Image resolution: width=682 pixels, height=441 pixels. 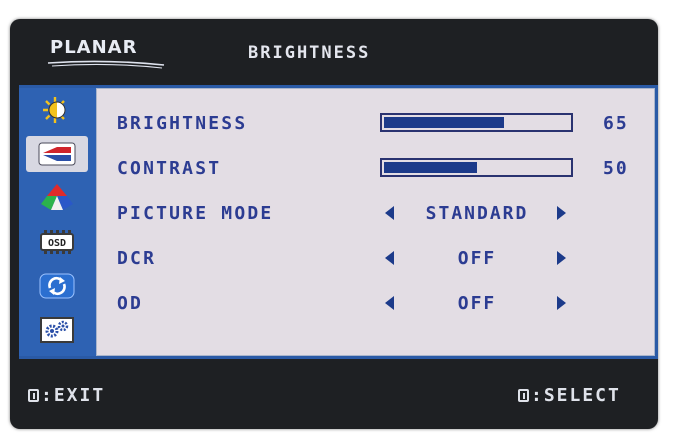 I want to click on dcr-right-arrow-icon, so click(x=561, y=258).